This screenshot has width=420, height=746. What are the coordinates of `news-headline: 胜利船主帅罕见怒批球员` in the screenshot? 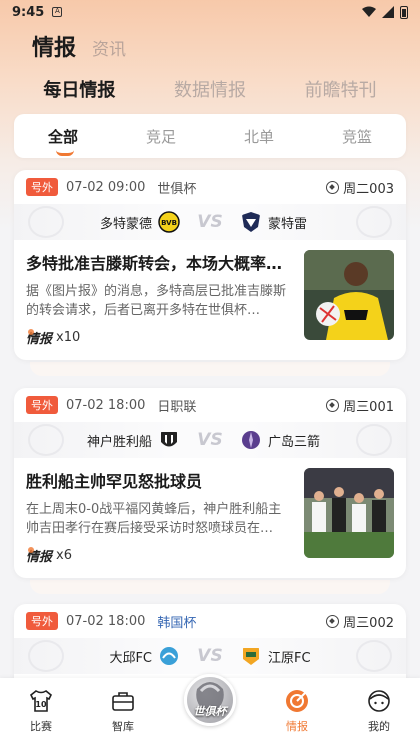 It's located at (157, 480).